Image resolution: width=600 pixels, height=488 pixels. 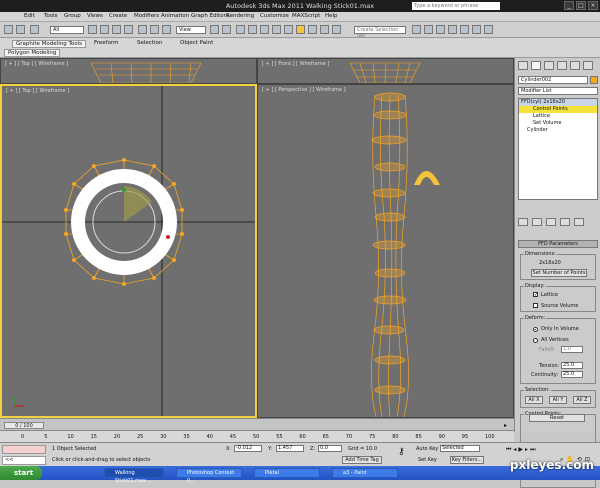 What do you see at coordinates (514, 450) in the screenshot?
I see `previous-frame-icon: ◂` at bounding box center [514, 450].